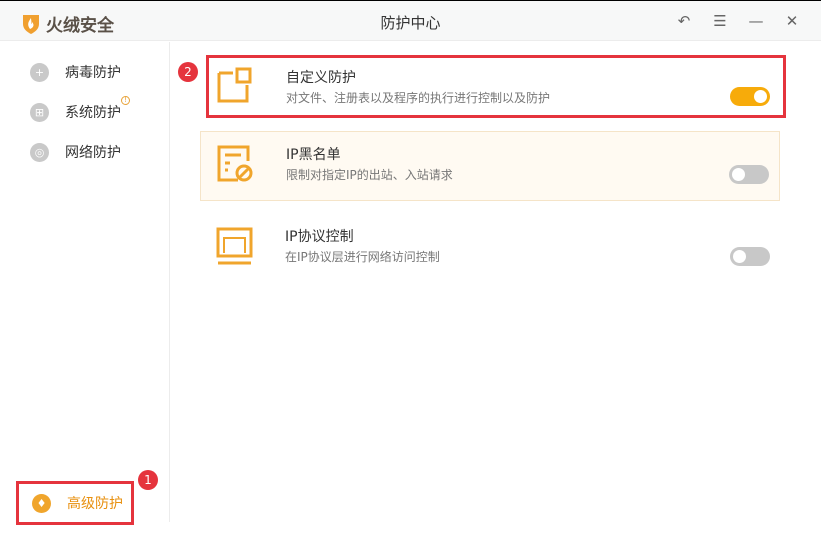 Image resolution: width=821 pixels, height=541 pixels. What do you see at coordinates (496, 86) in the screenshot?
I see `card-custom-protection: 自定义防护 对文件、注册表以及程序的执行进行控制以及防护` at bounding box center [496, 86].